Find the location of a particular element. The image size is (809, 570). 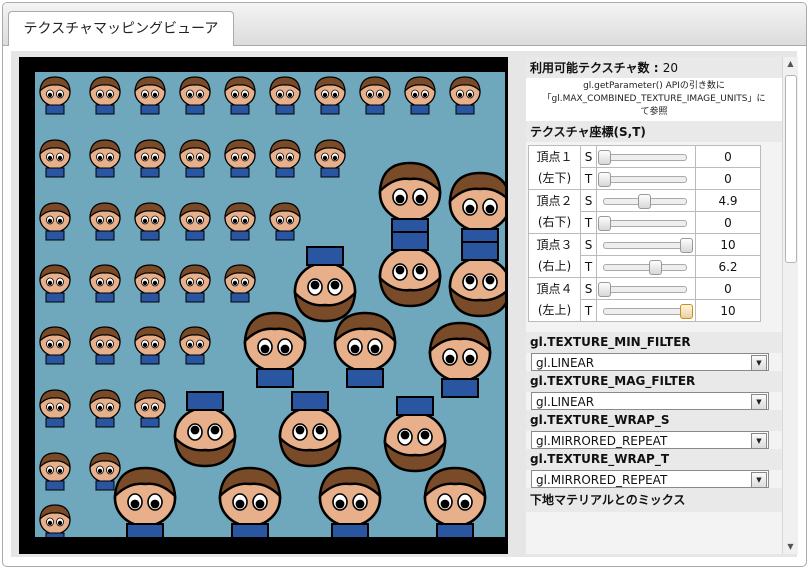

mag-filter-value: gl.LINEAR is located at coordinates (565, 402).